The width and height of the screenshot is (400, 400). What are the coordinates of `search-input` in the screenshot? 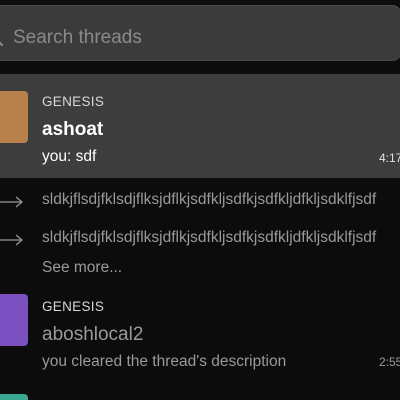 It's located at (193, 38).